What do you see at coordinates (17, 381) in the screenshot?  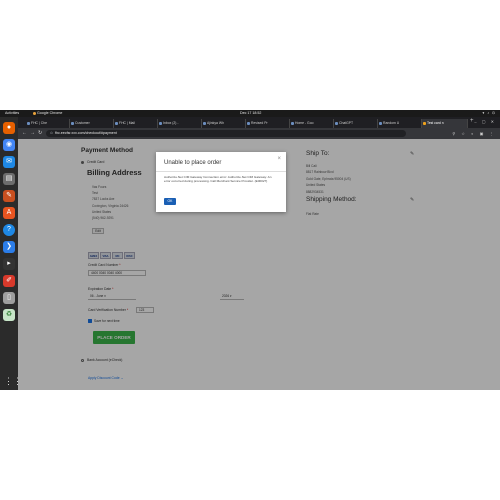 I see `show-apps-icon: ⋮⋮⋮` at bounding box center [17, 381].